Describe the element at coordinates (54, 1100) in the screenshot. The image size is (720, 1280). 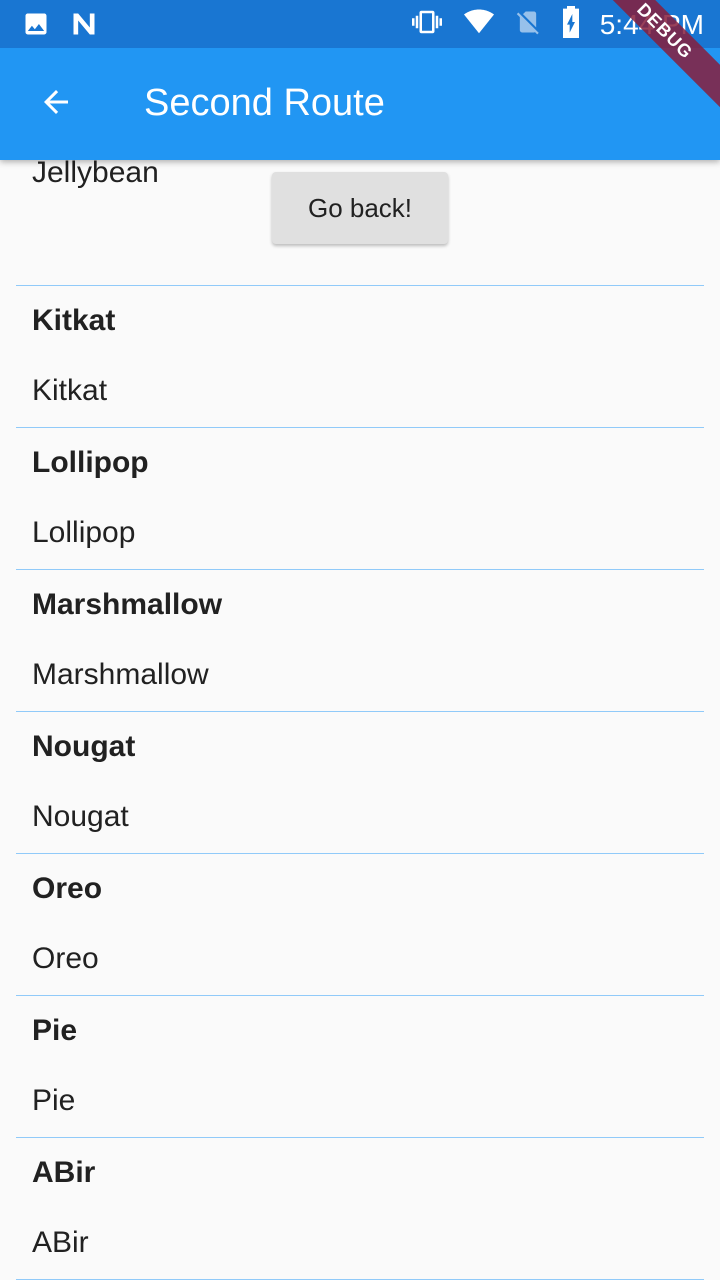
I see `list-item-subtitle: Pie` at that location.